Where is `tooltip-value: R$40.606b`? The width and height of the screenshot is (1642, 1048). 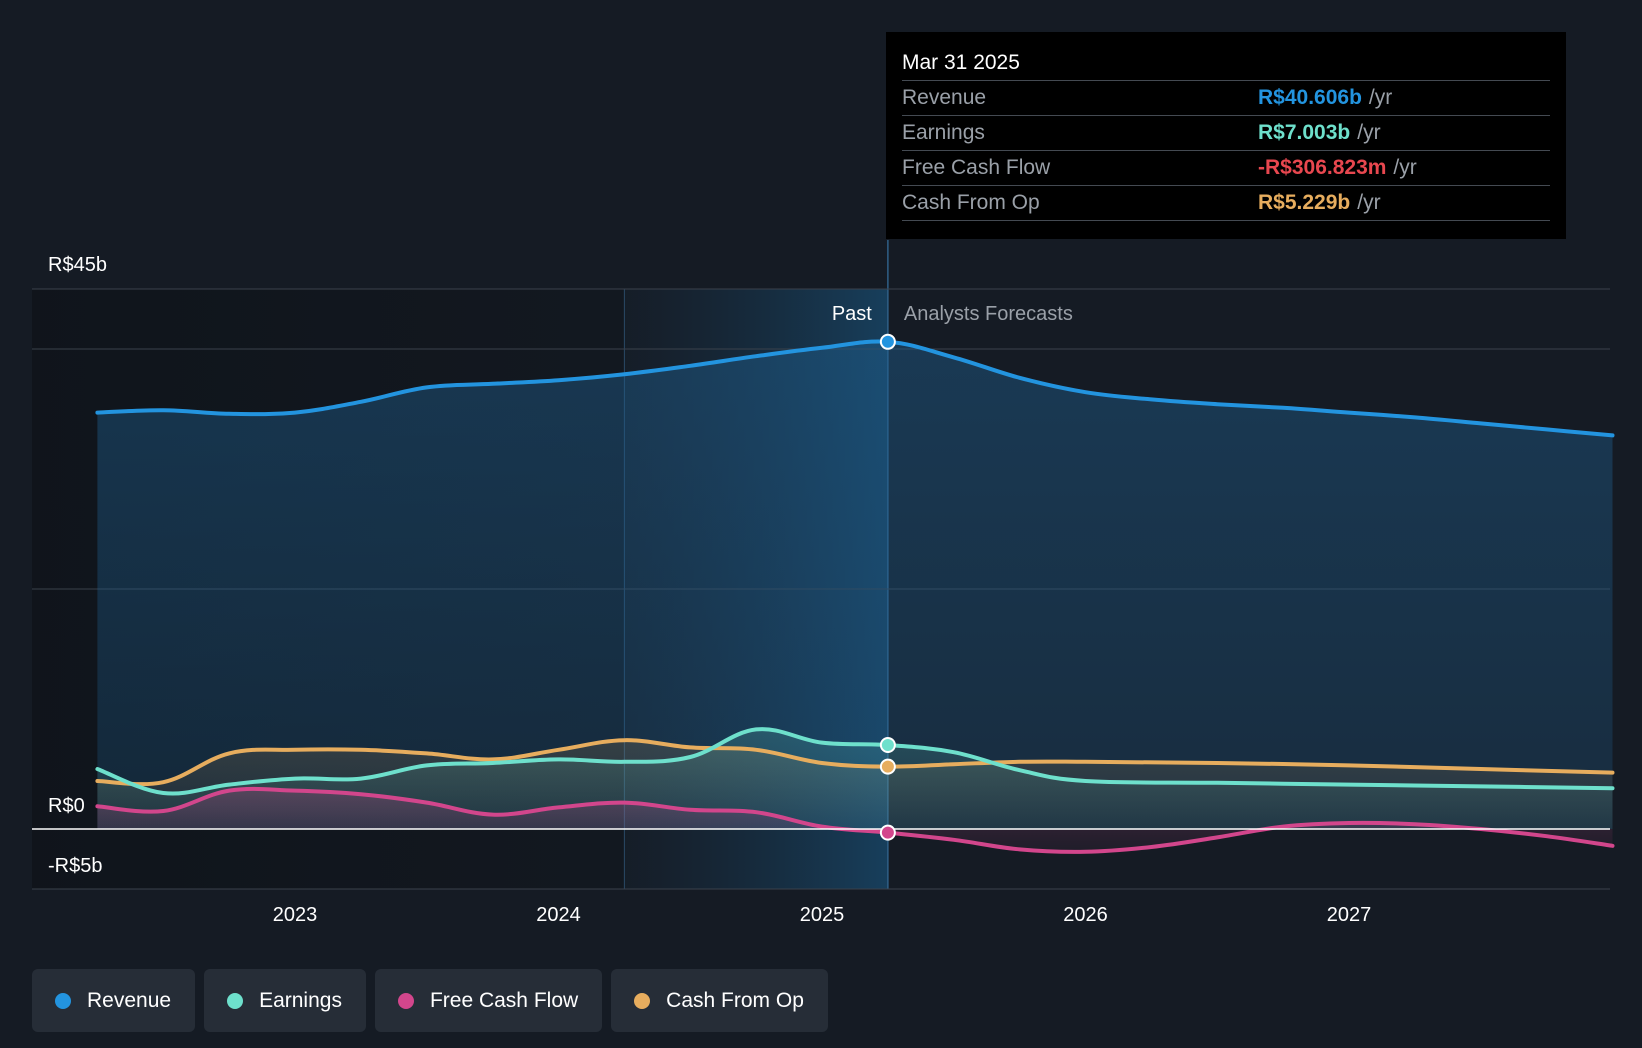
tooltip-value: R$40.606b is located at coordinates (1310, 97).